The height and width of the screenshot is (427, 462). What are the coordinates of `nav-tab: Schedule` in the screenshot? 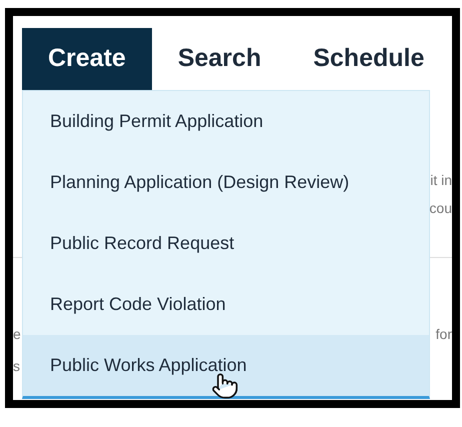 It's located at (368, 59).